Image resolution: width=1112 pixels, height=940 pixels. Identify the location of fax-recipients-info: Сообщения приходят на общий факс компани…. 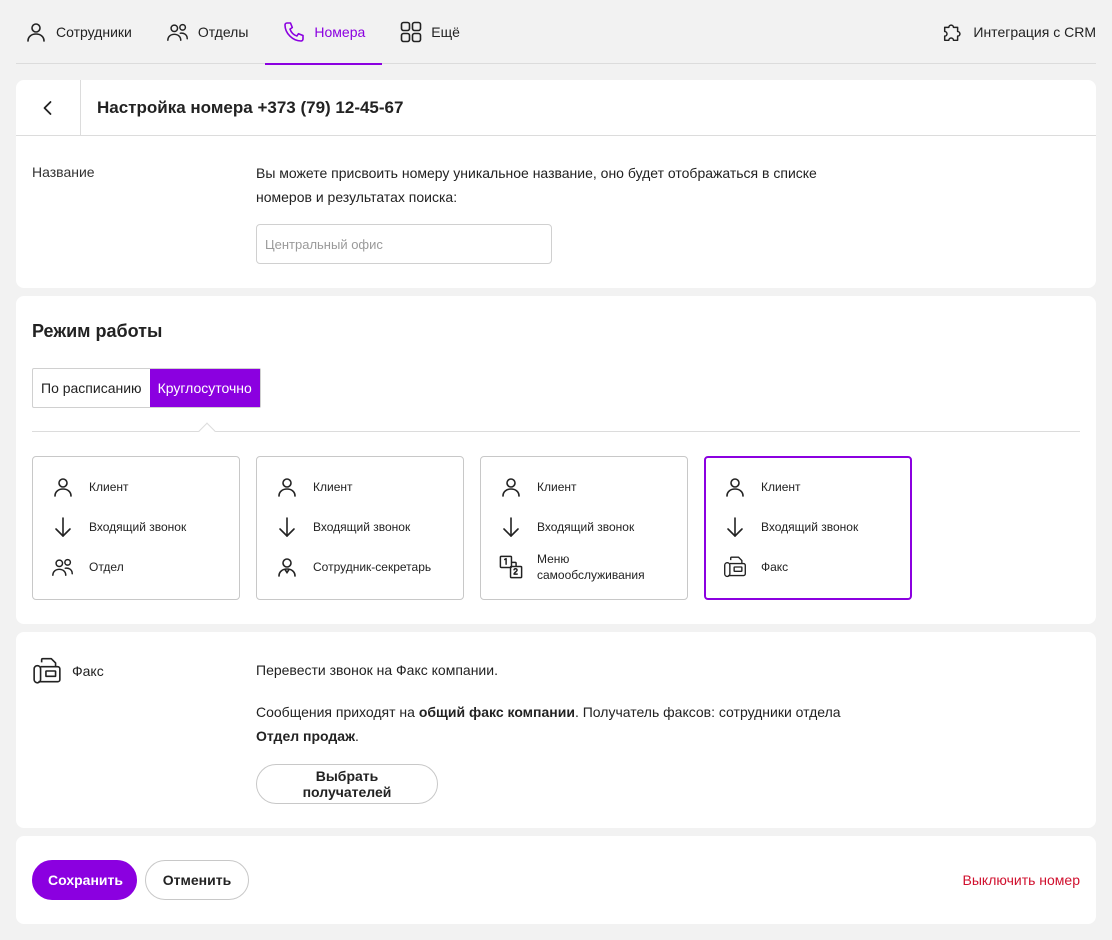
(556, 724).